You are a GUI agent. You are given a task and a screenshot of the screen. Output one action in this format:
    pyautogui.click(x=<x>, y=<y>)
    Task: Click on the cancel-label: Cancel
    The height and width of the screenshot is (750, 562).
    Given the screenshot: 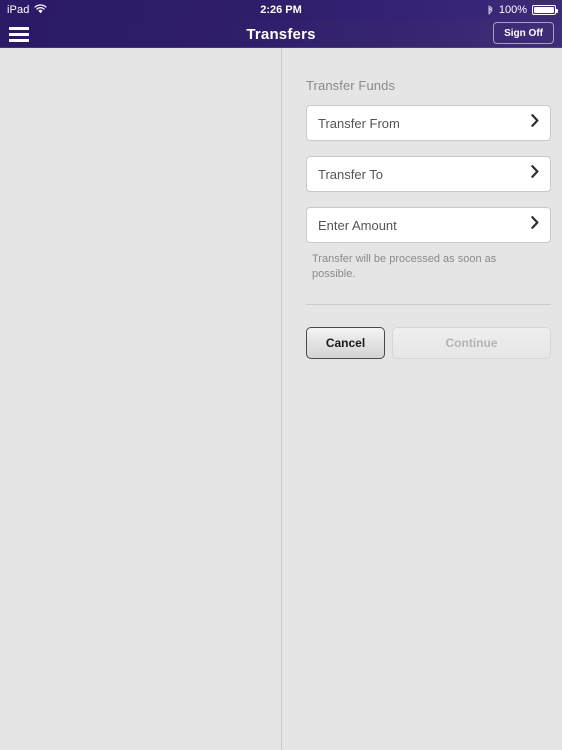 What is the action you would take?
    pyautogui.click(x=345, y=343)
    